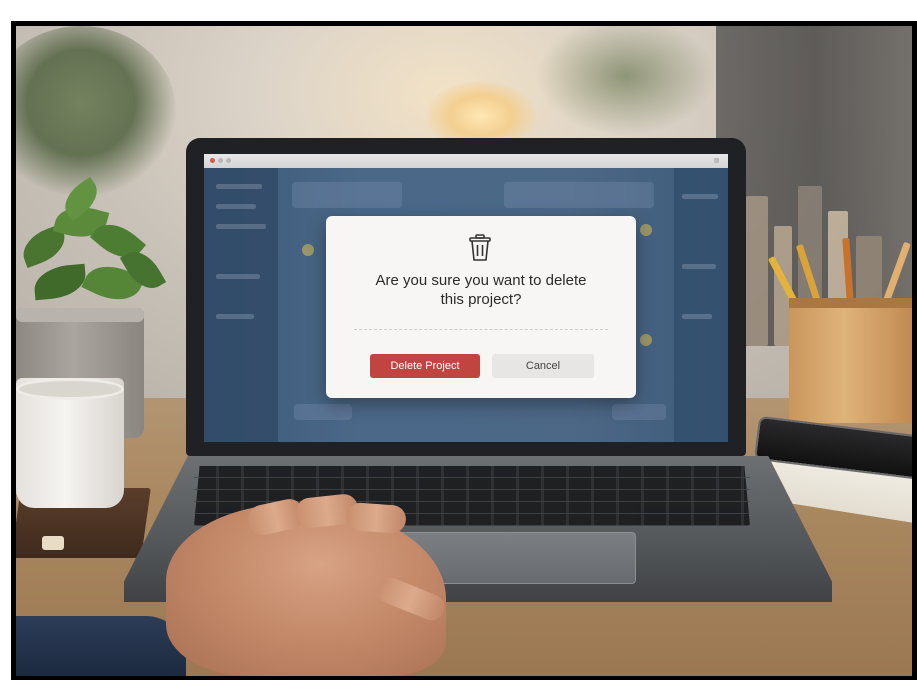 This screenshot has height=680, width=917. Describe the element at coordinates (70, 443) in the screenshot. I see `coffee-mug` at that location.